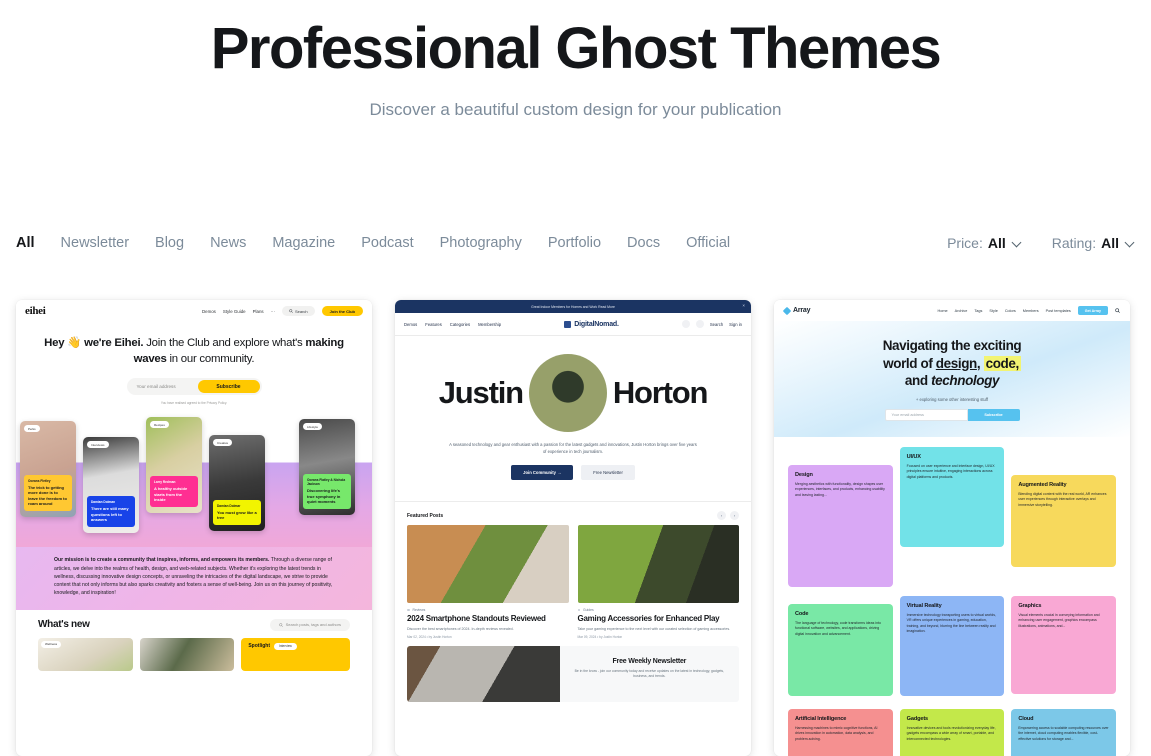  What do you see at coordinates (659, 619) in the screenshot?
I see `dn-post-title: Gaming Accessories for Enhanced Play` at bounding box center [659, 619].